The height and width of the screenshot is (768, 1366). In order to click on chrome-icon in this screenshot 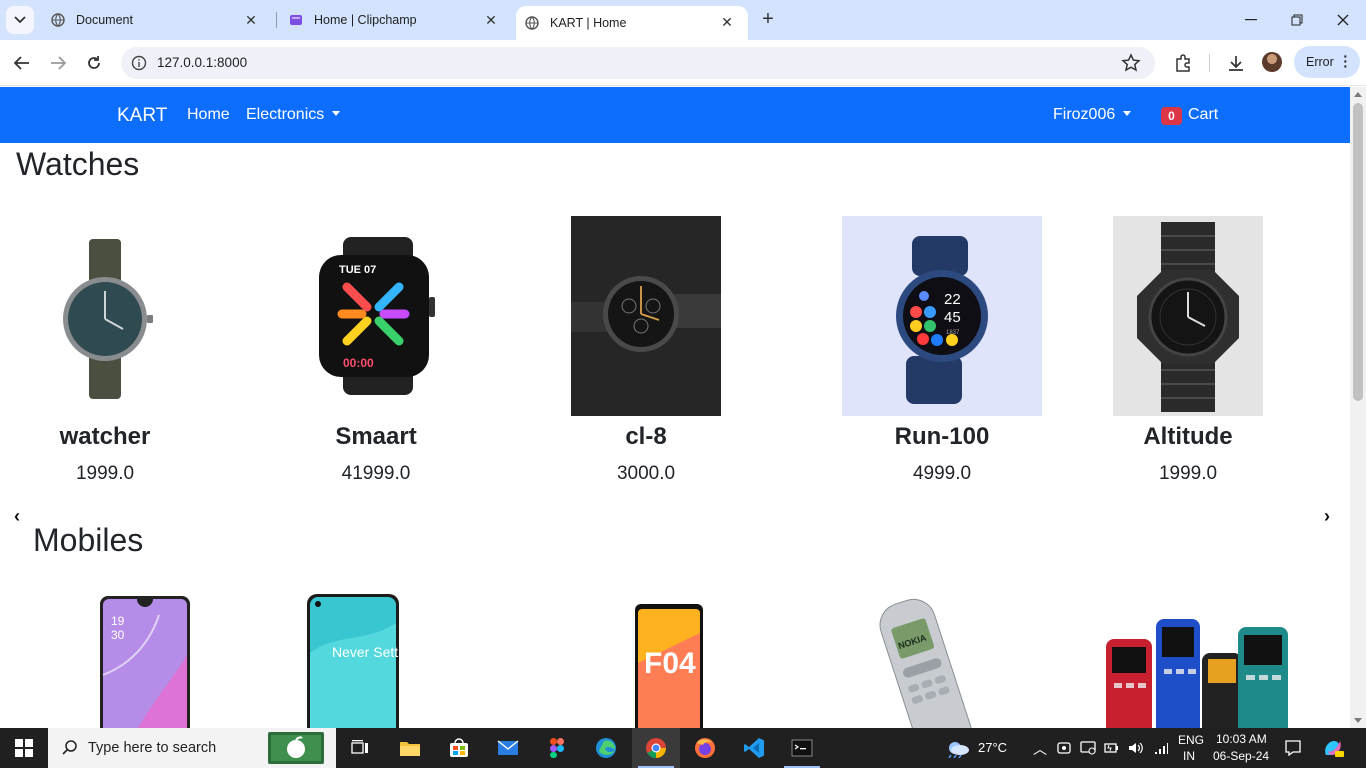, I will do `click(656, 748)`.